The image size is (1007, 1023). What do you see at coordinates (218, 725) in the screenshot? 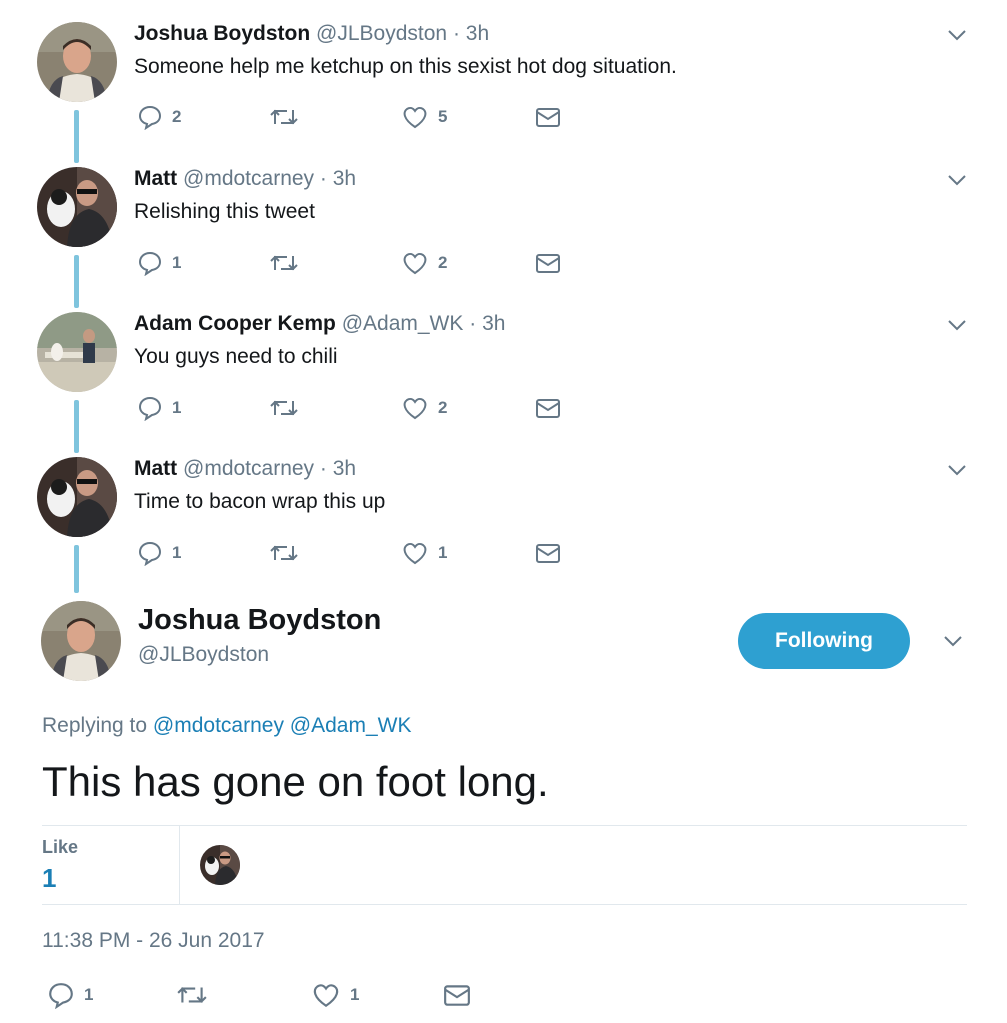
I see `mention-link: @mdotcarney` at bounding box center [218, 725].